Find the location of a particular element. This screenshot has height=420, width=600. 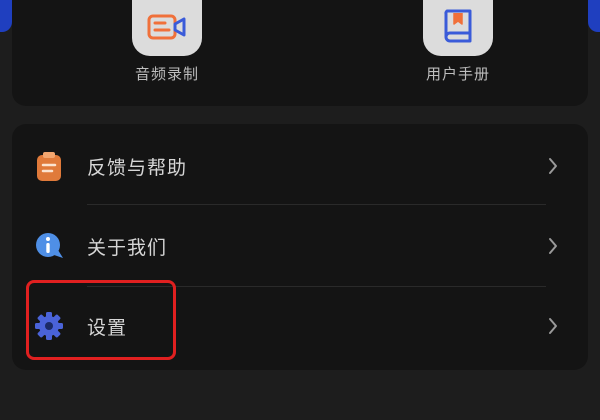

audio-recording-tile is located at coordinates (167, 28).